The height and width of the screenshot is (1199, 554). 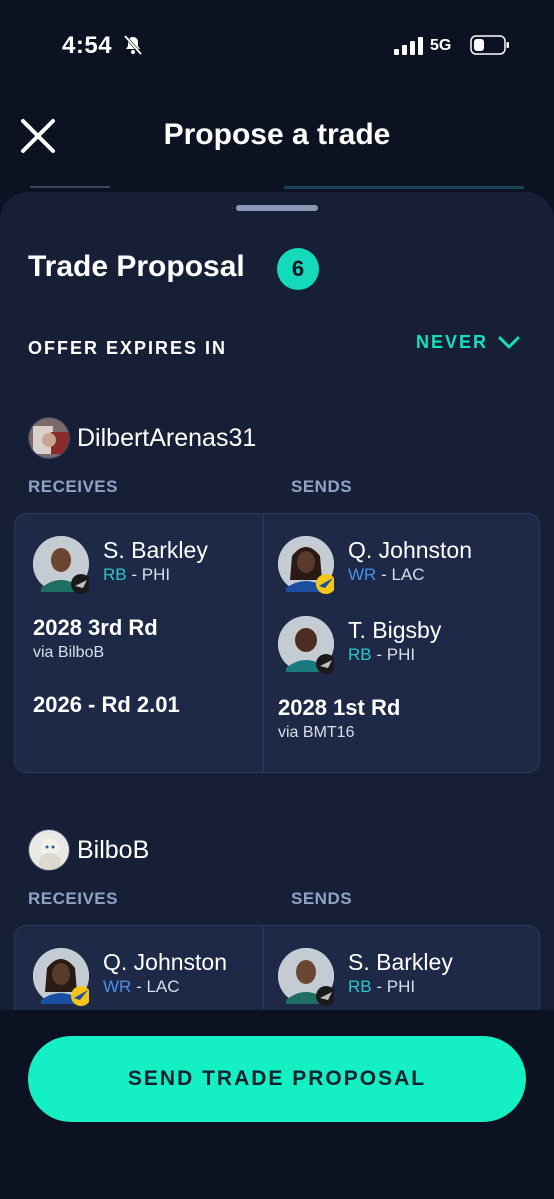 I want to click on team-header: DilbertArenas31, so click(x=142, y=438).